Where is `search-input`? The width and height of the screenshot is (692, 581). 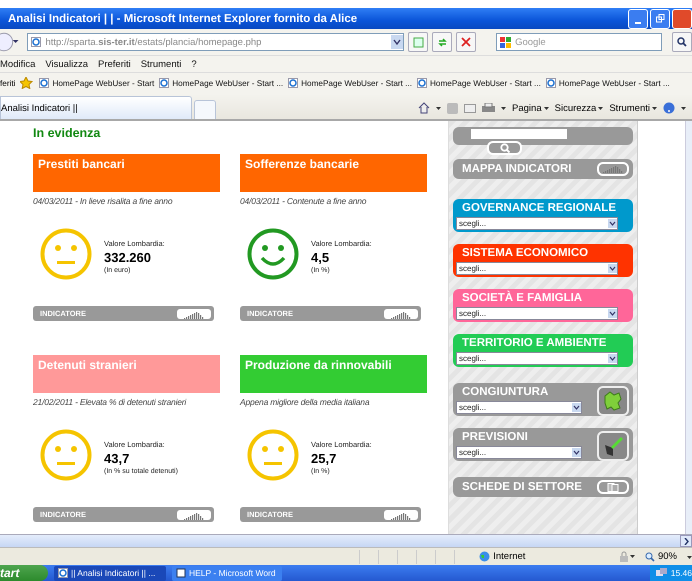 search-input is located at coordinates (519, 134).